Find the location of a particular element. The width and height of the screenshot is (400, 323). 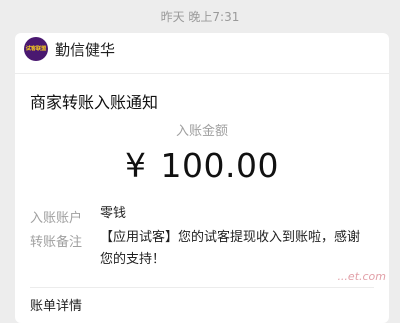

amount-label: 入账金额 is located at coordinates (201, 131).